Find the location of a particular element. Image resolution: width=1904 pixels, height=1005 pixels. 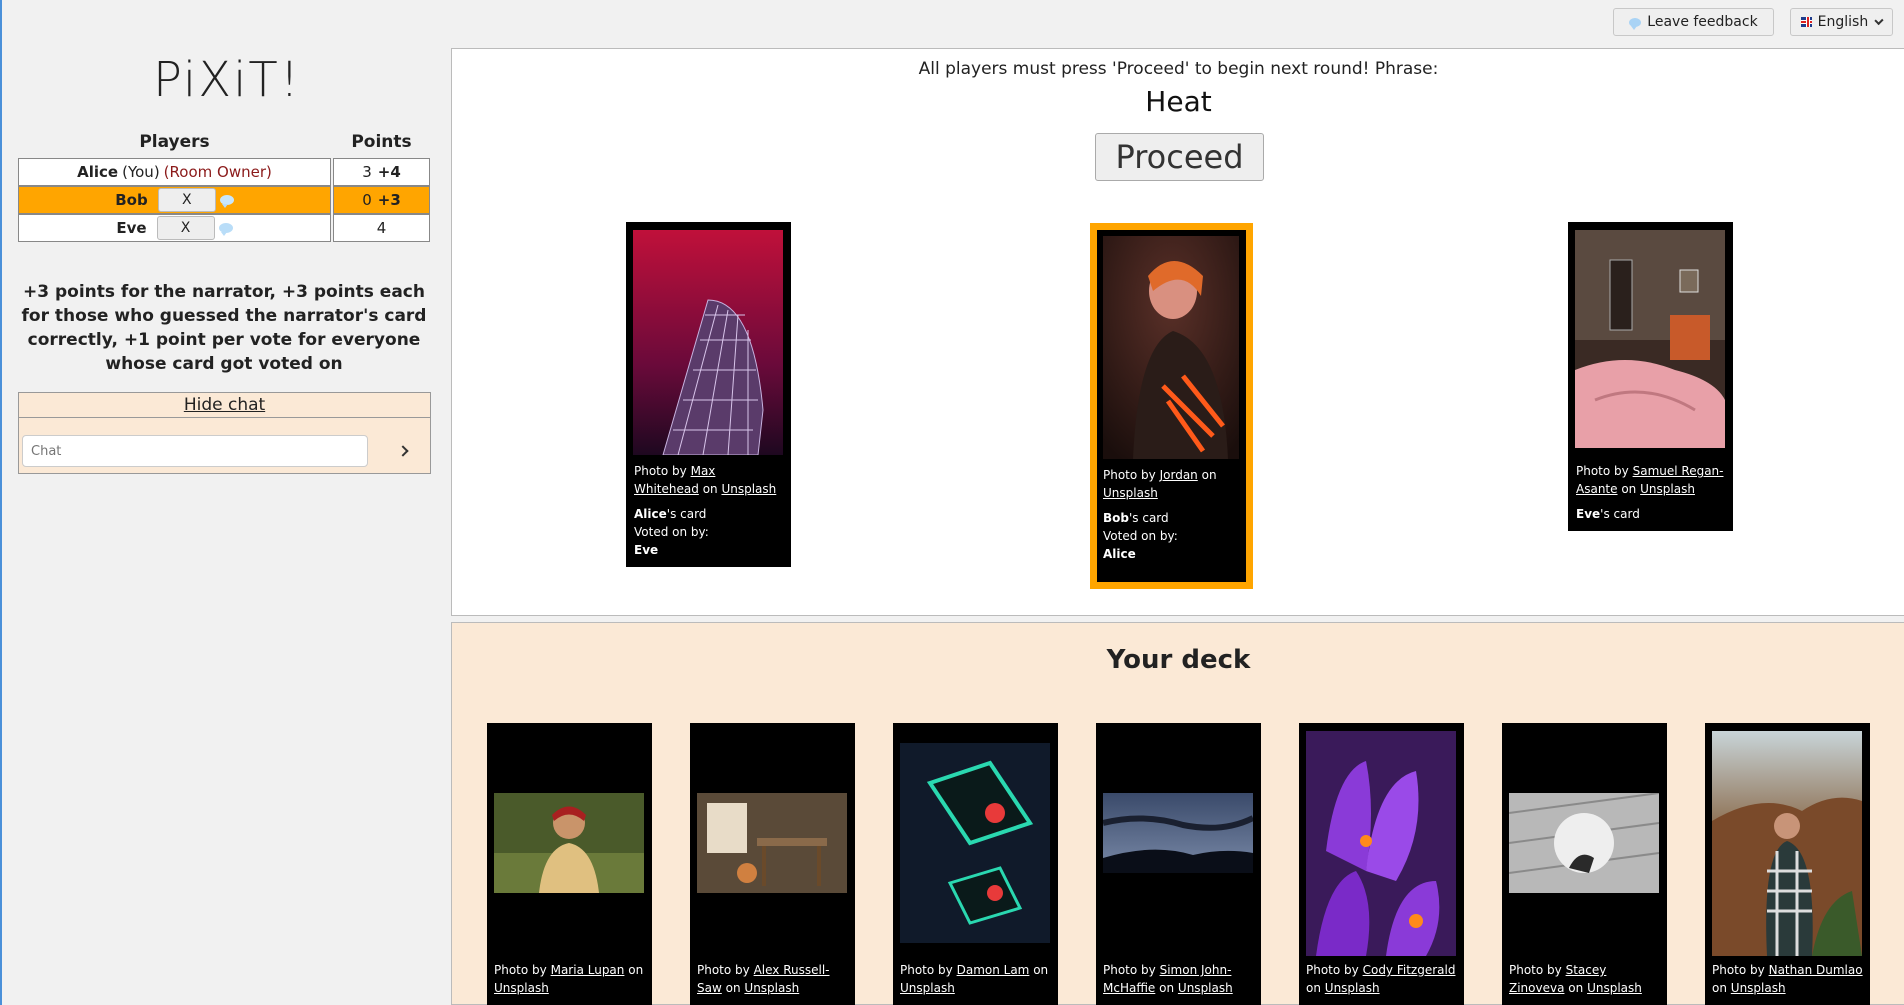

chevron-right-icon is located at coordinates (403, 451).